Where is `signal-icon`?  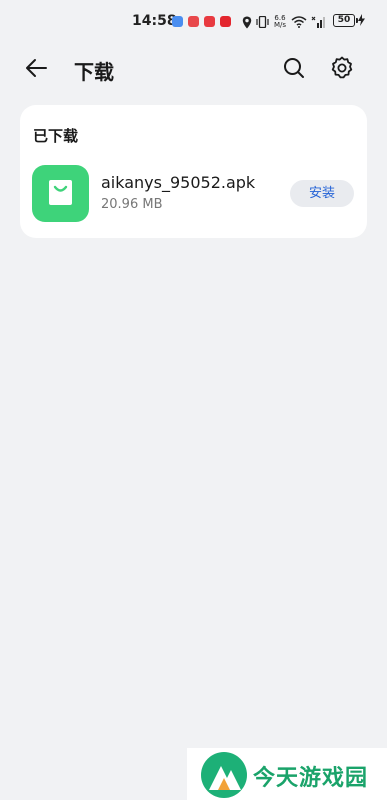 signal-icon is located at coordinates (318, 22).